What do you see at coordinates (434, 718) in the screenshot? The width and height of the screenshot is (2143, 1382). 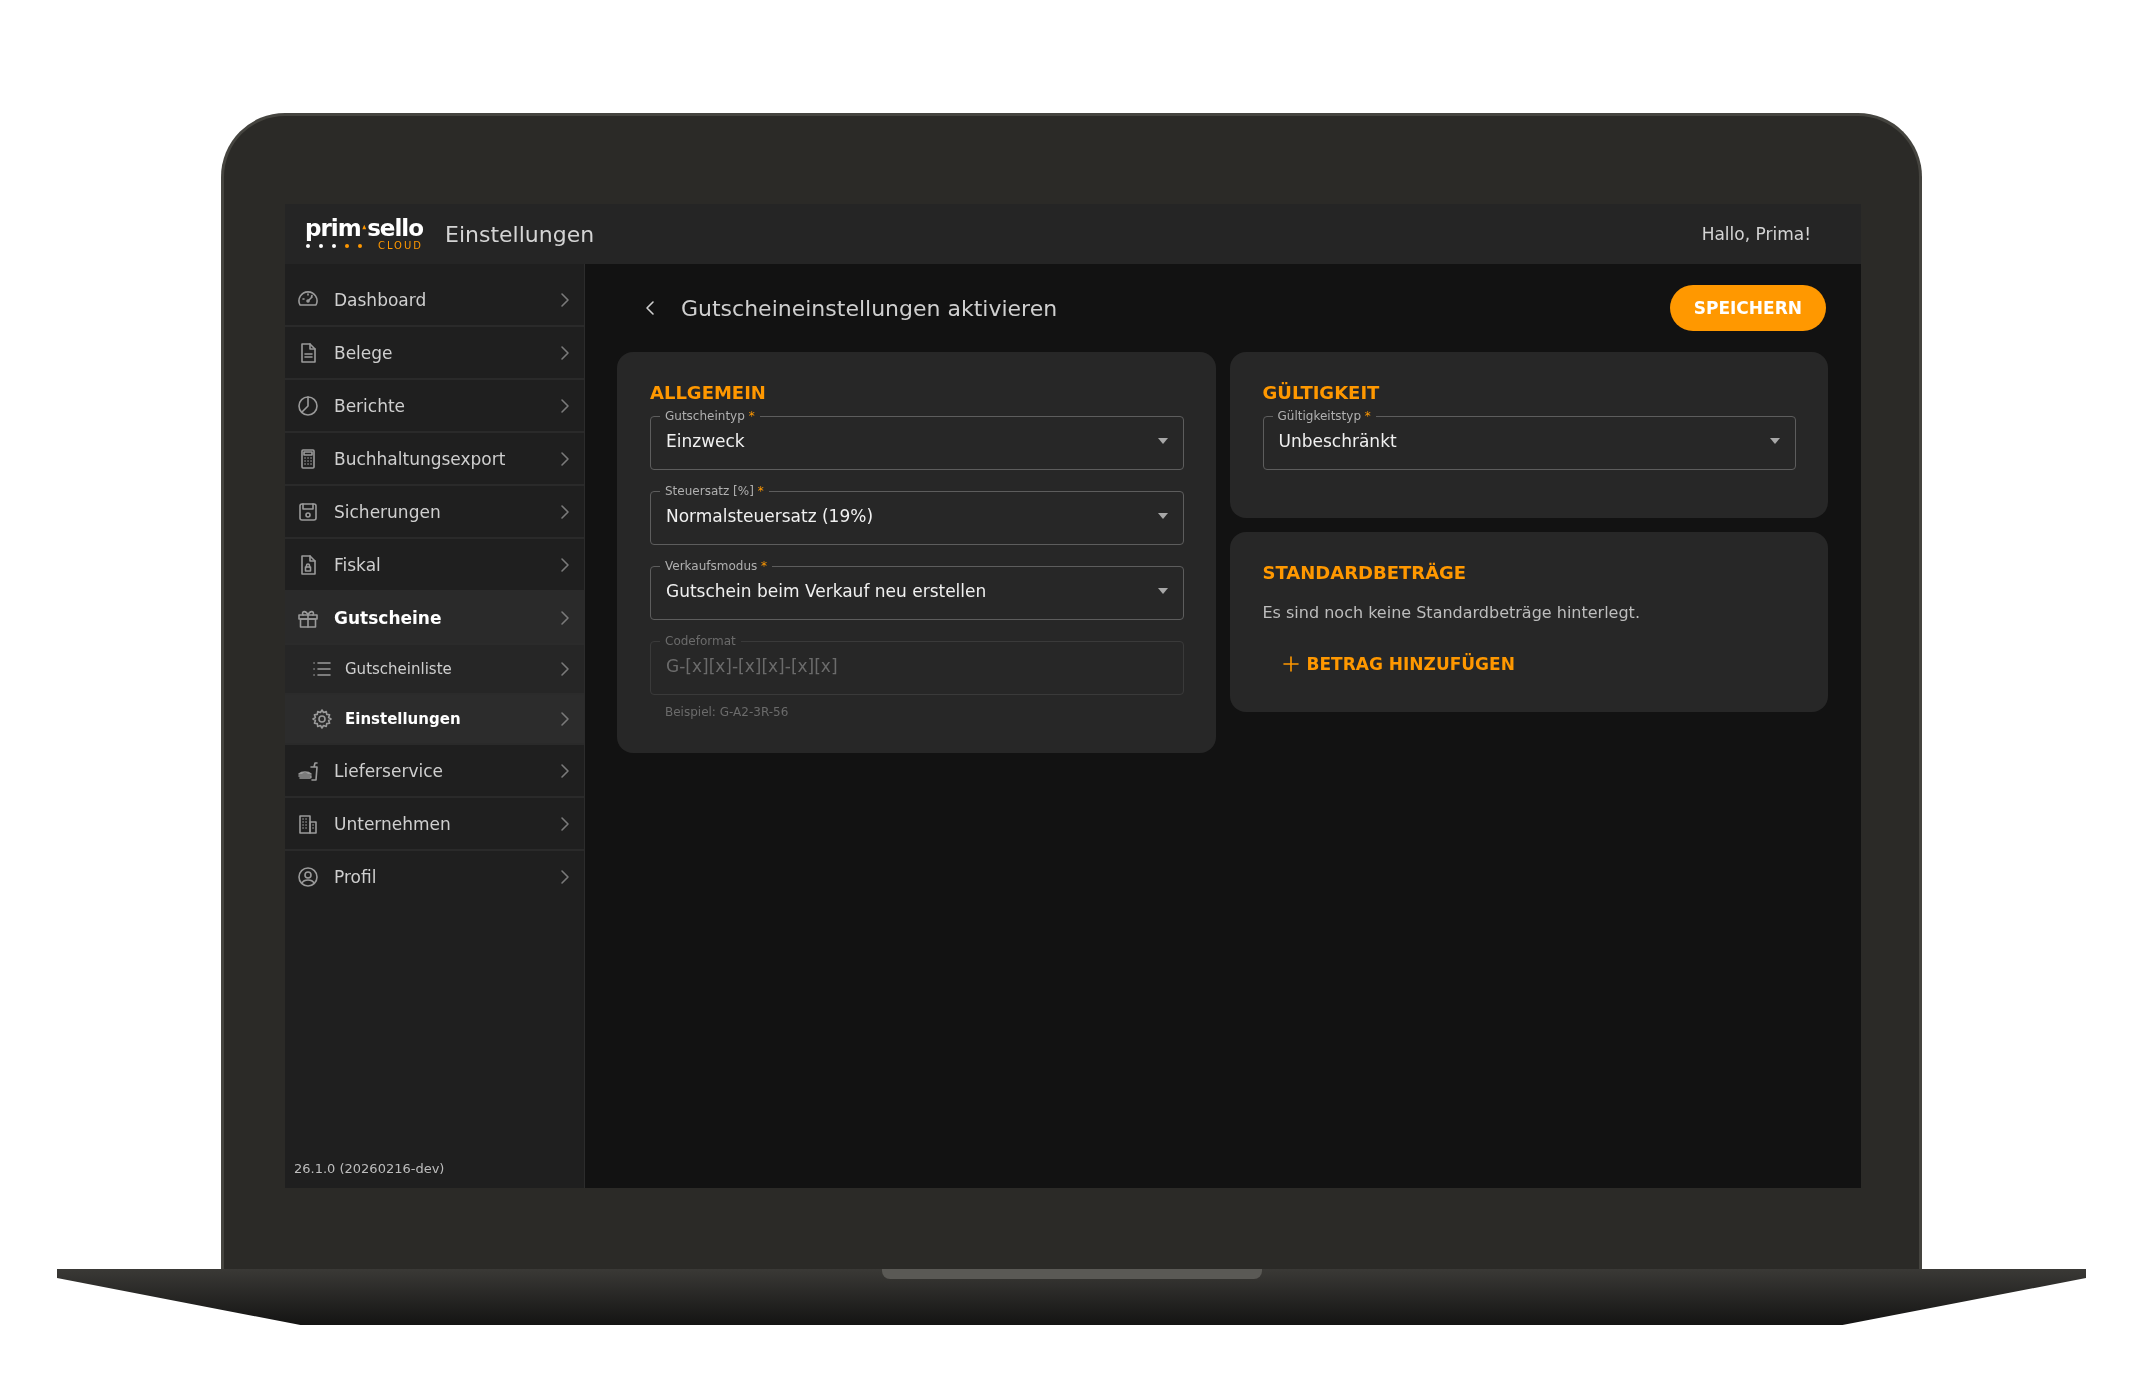 I see `sidebar-item: Einstellungen` at bounding box center [434, 718].